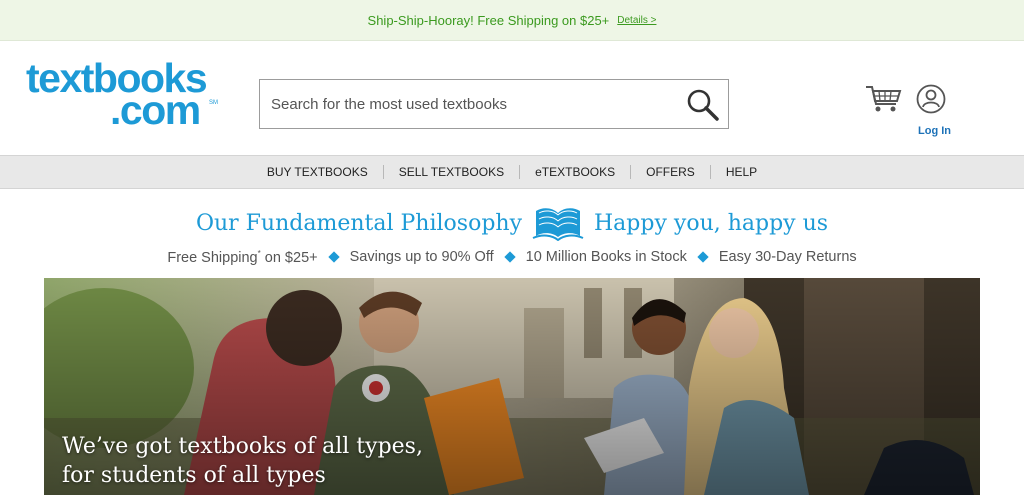 Image resolution: width=1024 pixels, height=495 pixels. Describe the element at coordinates (155, 110) in the screenshot. I see `logo-text-com: .com` at that location.